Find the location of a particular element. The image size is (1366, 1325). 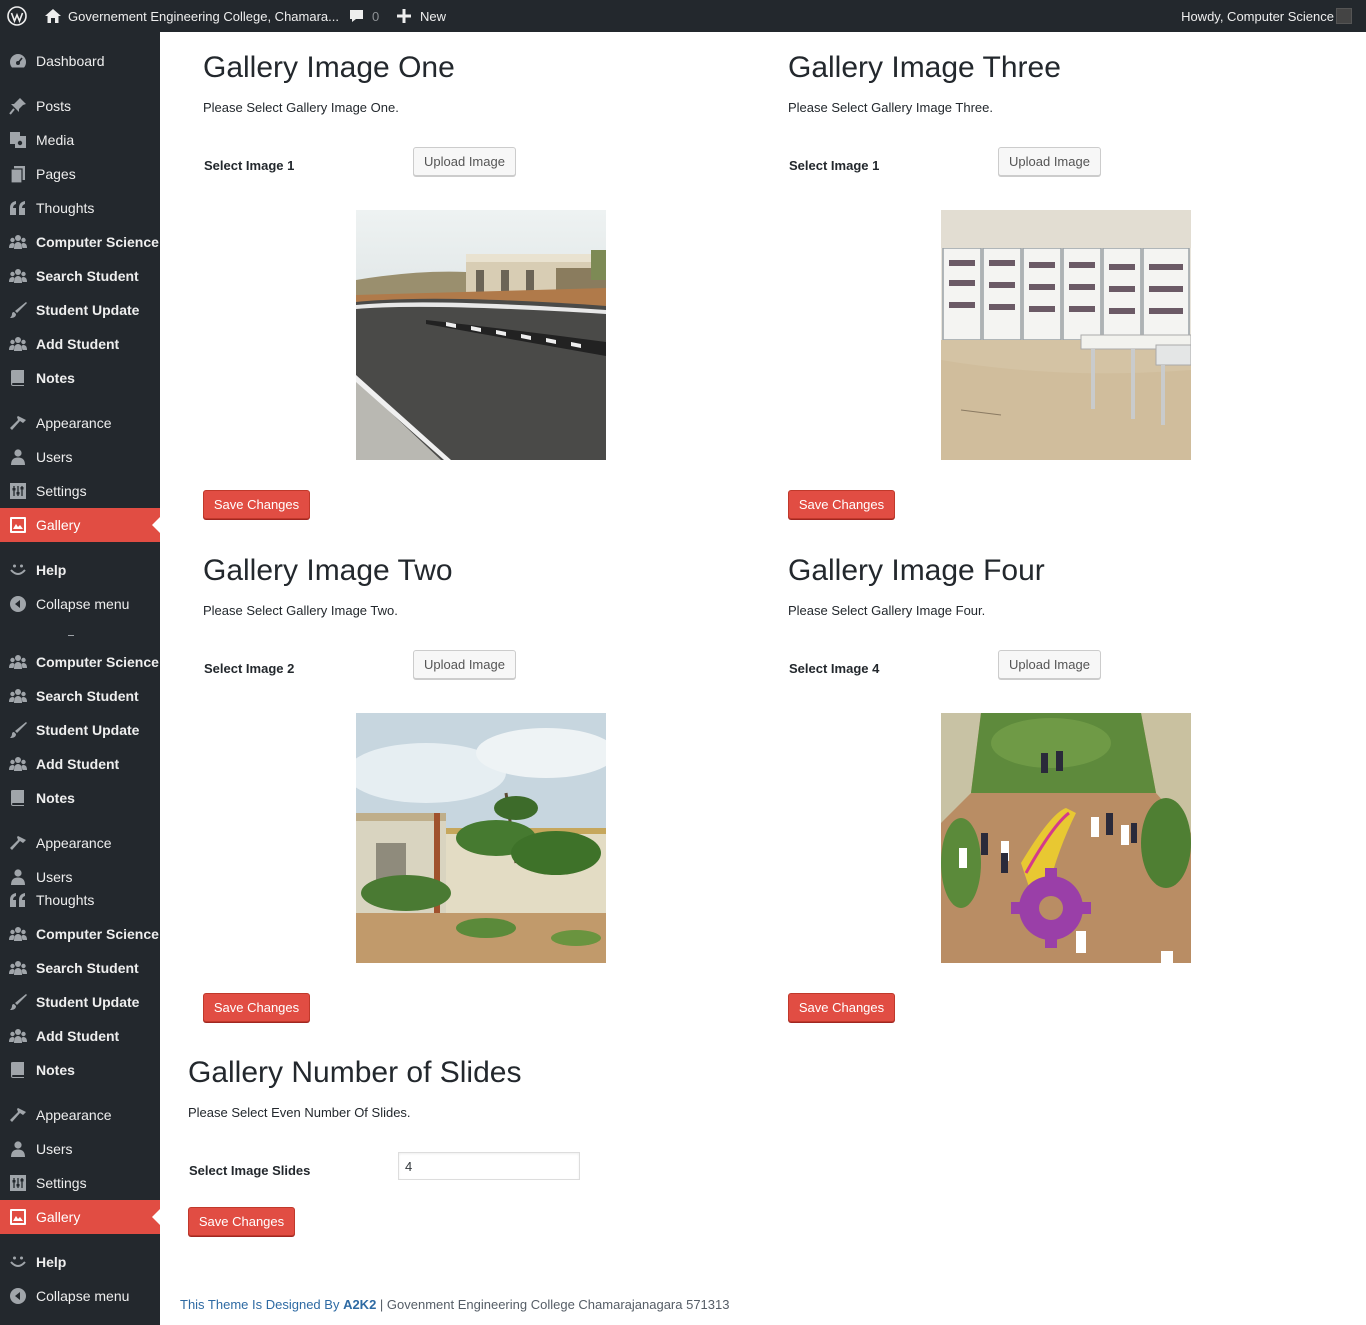

menu-separator is located at coordinates (71, 635).